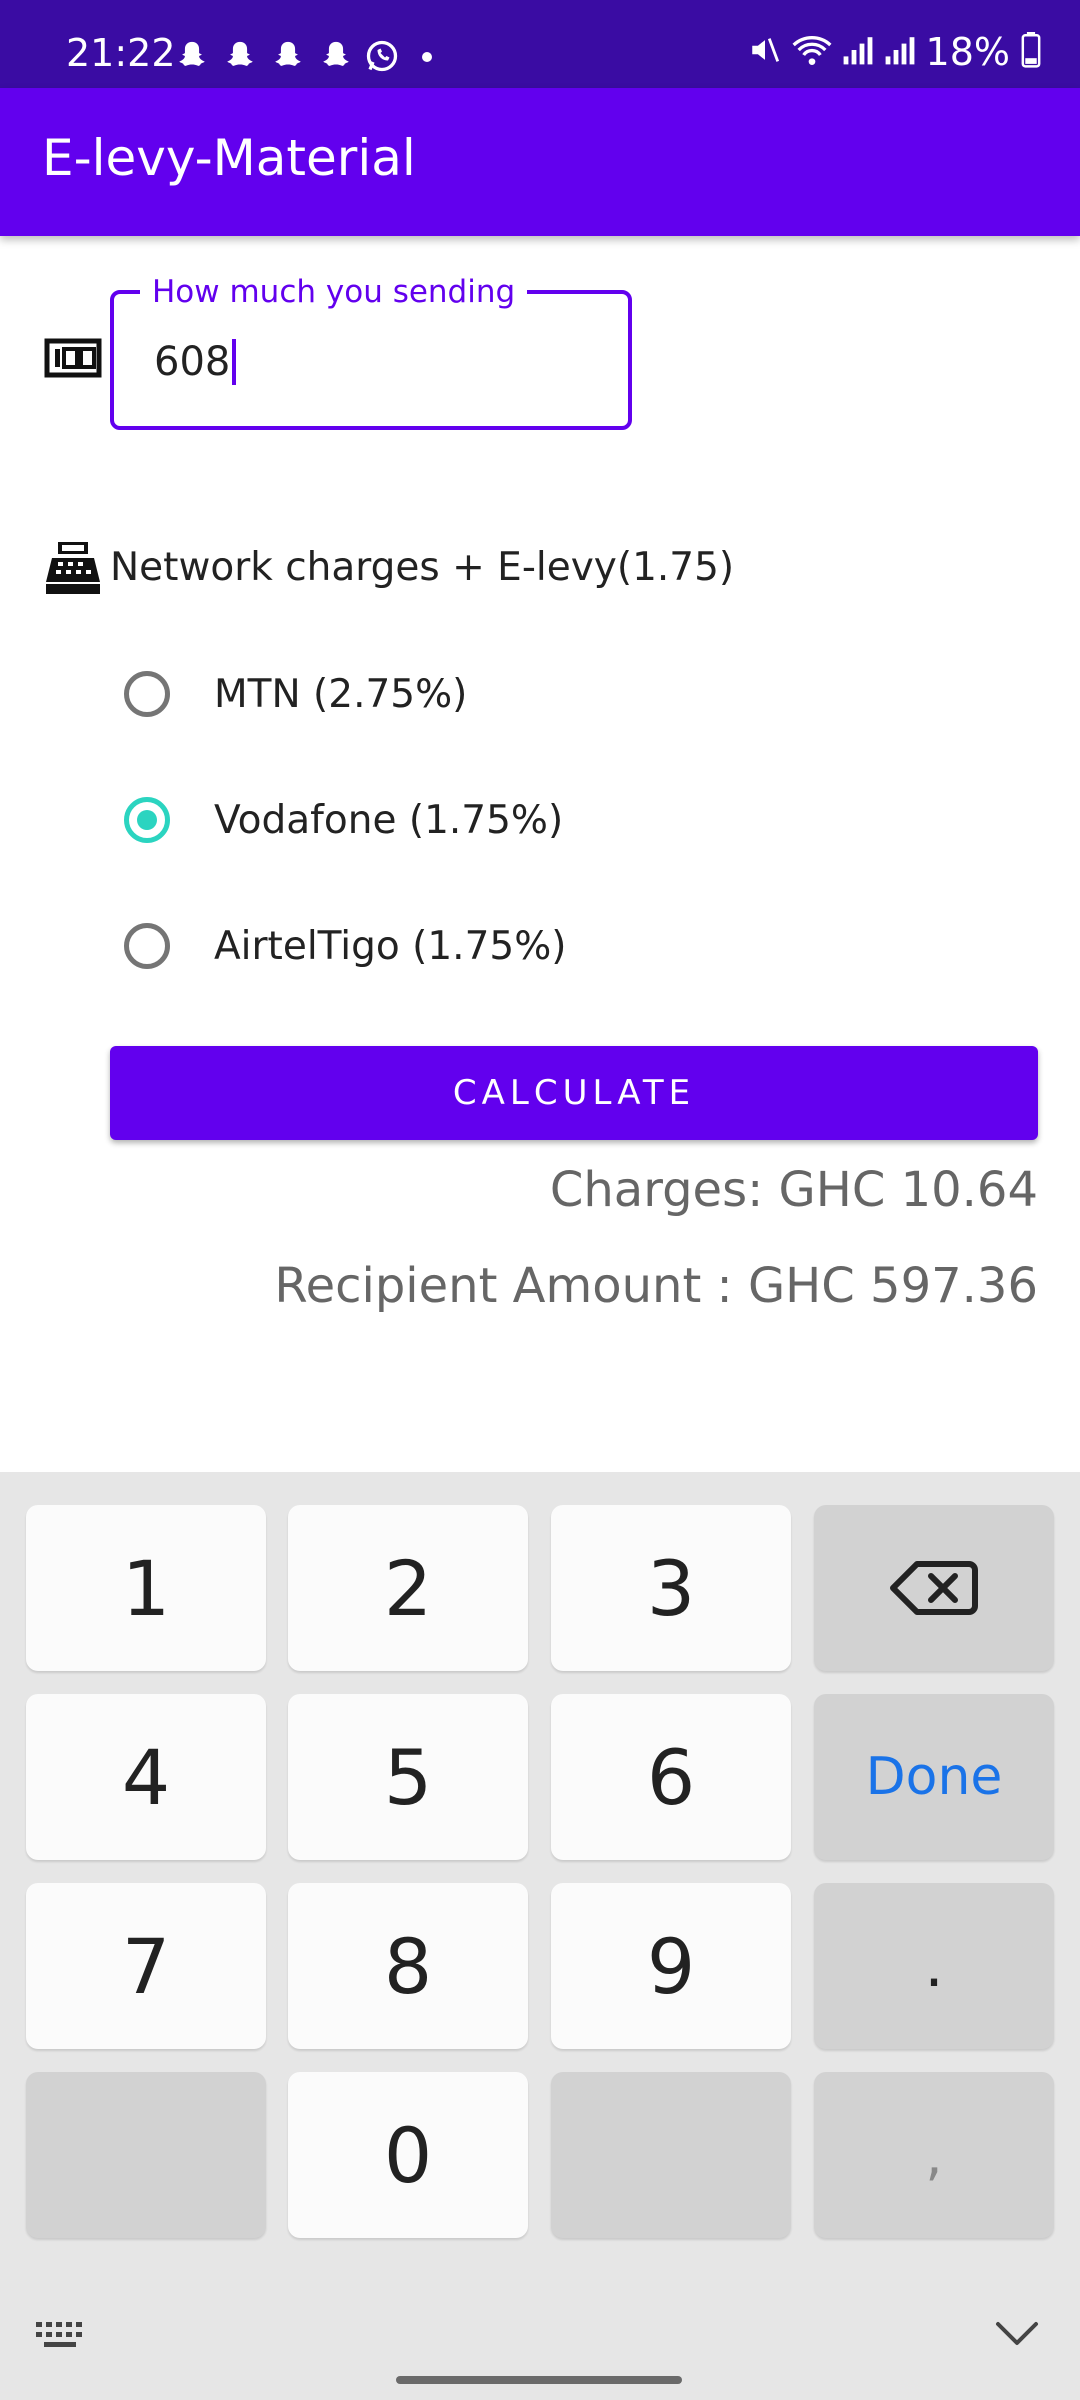 This screenshot has width=1080, height=2400. What do you see at coordinates (765, 52) in the screenshot?
I see `mute-icon` at bounding box center [765, 52].